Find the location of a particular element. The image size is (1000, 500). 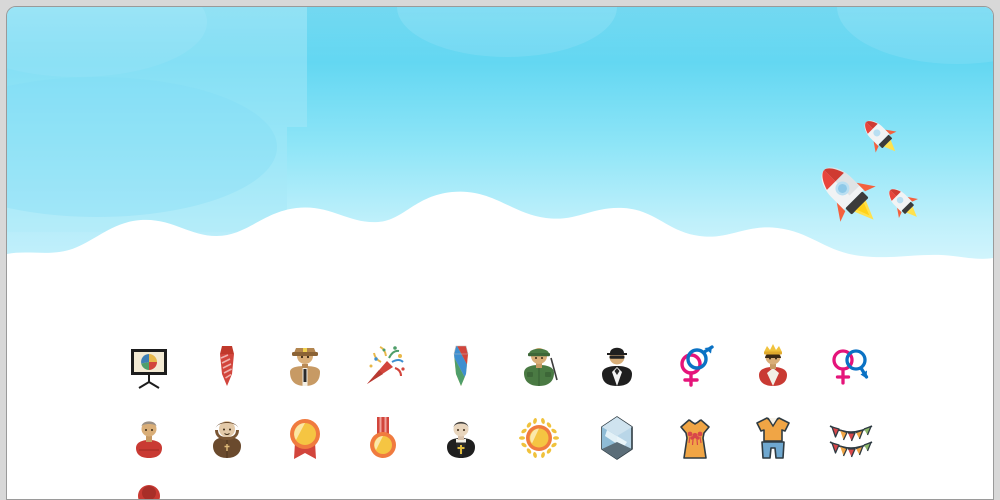

polo-shirt-shorts-icon is located at coordinates (773, 438).